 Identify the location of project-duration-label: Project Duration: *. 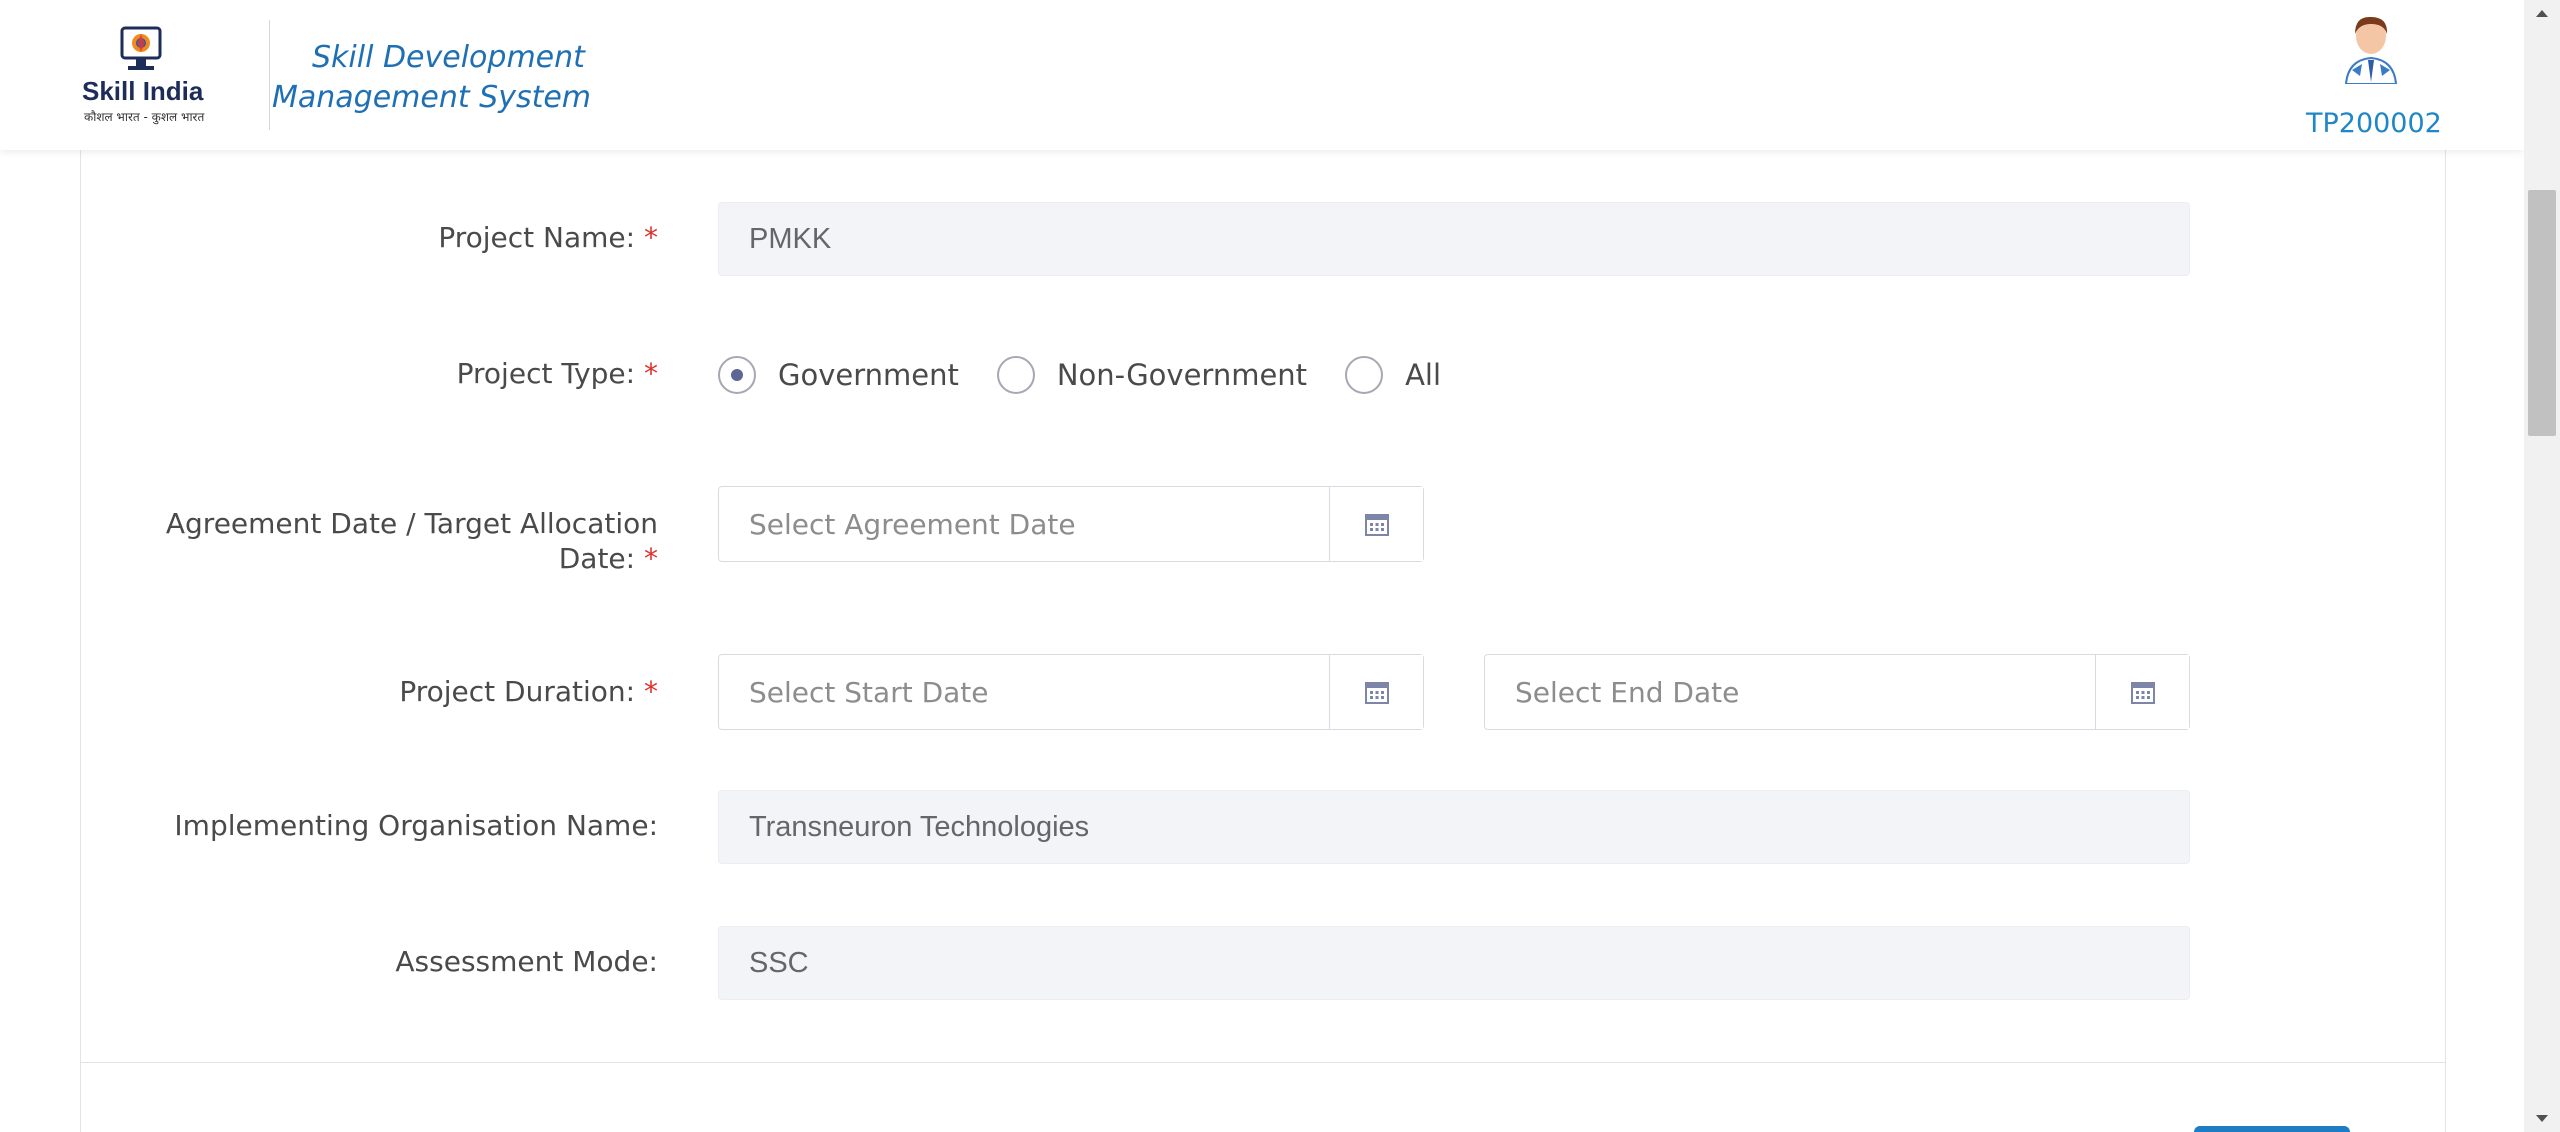
(398, 691).